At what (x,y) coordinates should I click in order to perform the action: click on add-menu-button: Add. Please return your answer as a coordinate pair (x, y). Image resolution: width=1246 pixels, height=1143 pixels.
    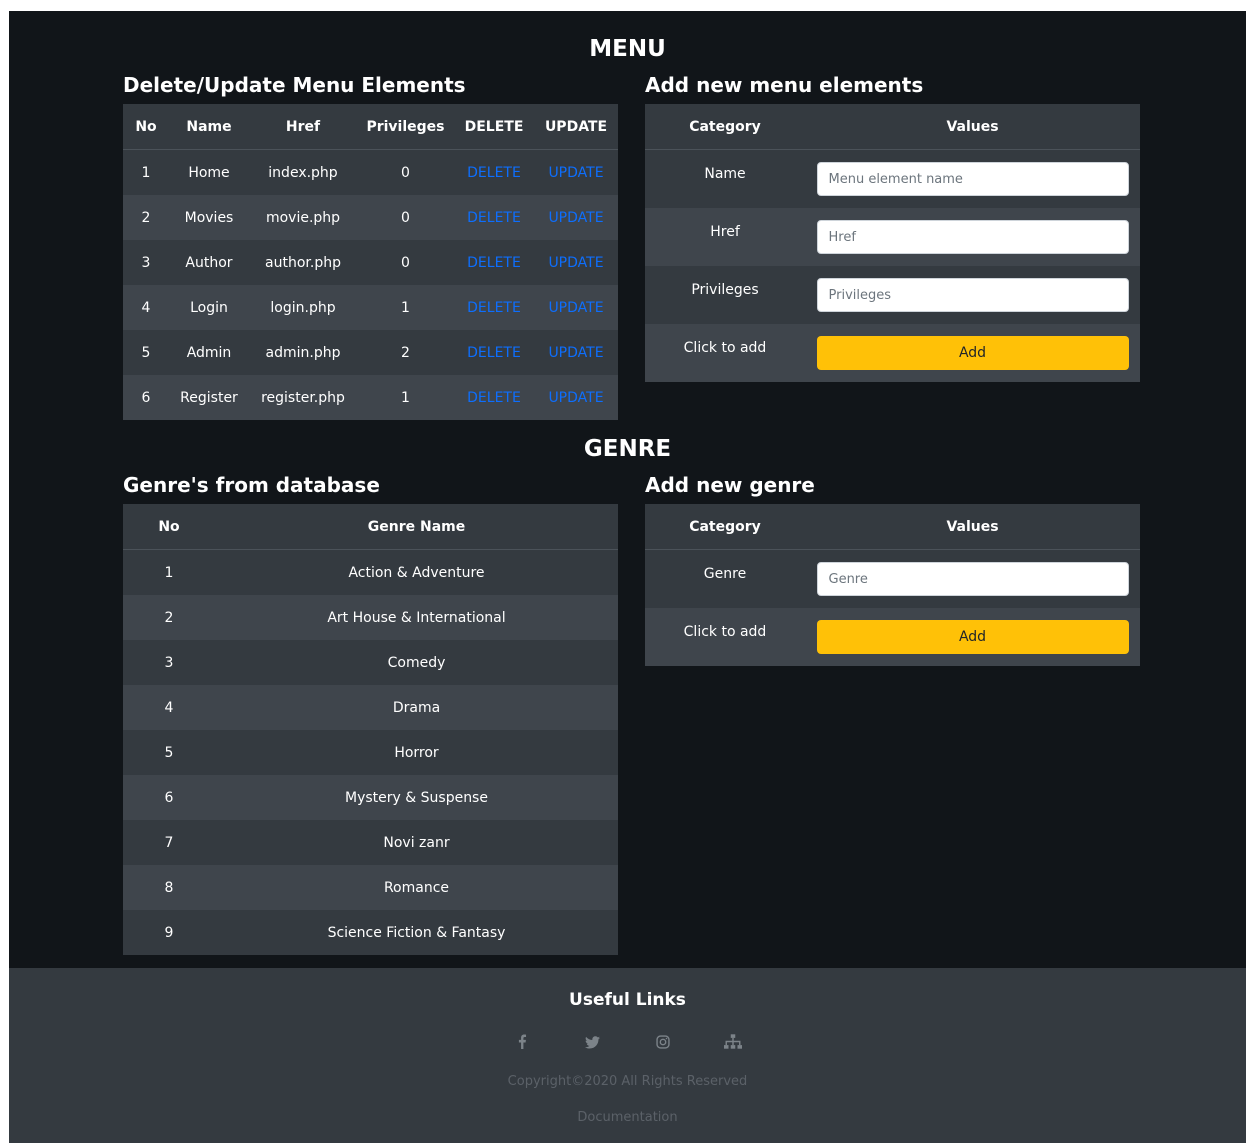
    Looking at the image, I should click on (972, 353).